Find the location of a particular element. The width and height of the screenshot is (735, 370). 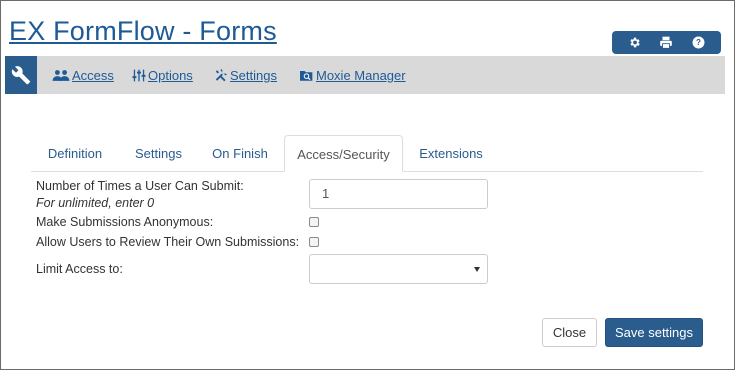

tab-extensions: Extensions is located at coordinates (451, 153).